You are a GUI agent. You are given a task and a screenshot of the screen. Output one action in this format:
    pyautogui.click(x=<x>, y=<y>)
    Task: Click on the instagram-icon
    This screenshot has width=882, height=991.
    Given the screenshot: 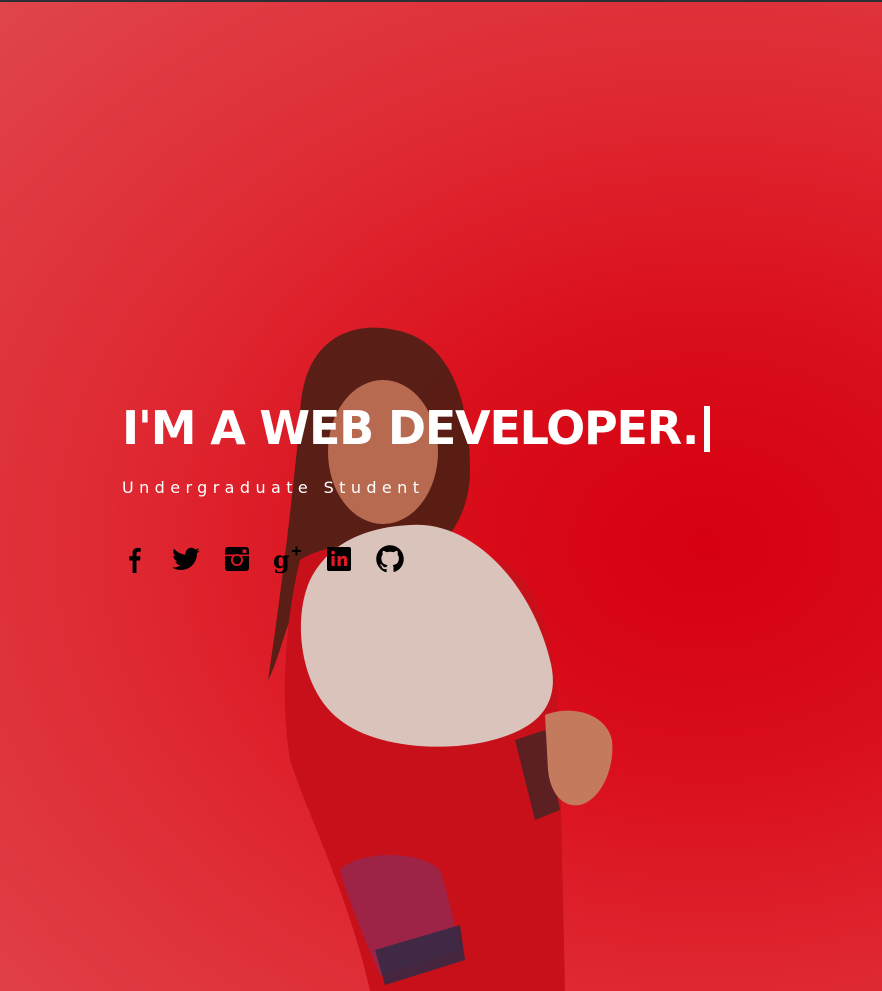 What is the action you would take?
    pyautogui.click(x=237, y=559)
    